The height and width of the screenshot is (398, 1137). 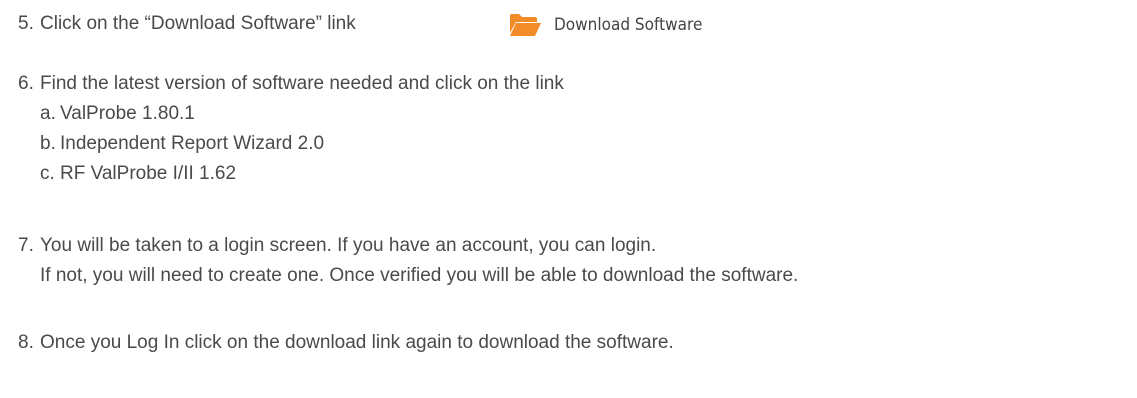 I want to click on step-5: 5. Click on the “Download Software” link, so click(x=187, y=24).